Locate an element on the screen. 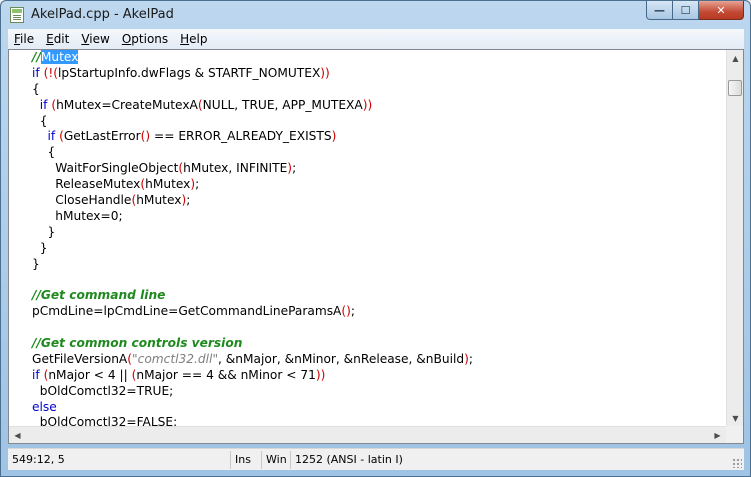 Image resolution: width=751 pixels, height=477 pixels. cursor-position: 549:12, 5 is located at coordinates (119, 459).